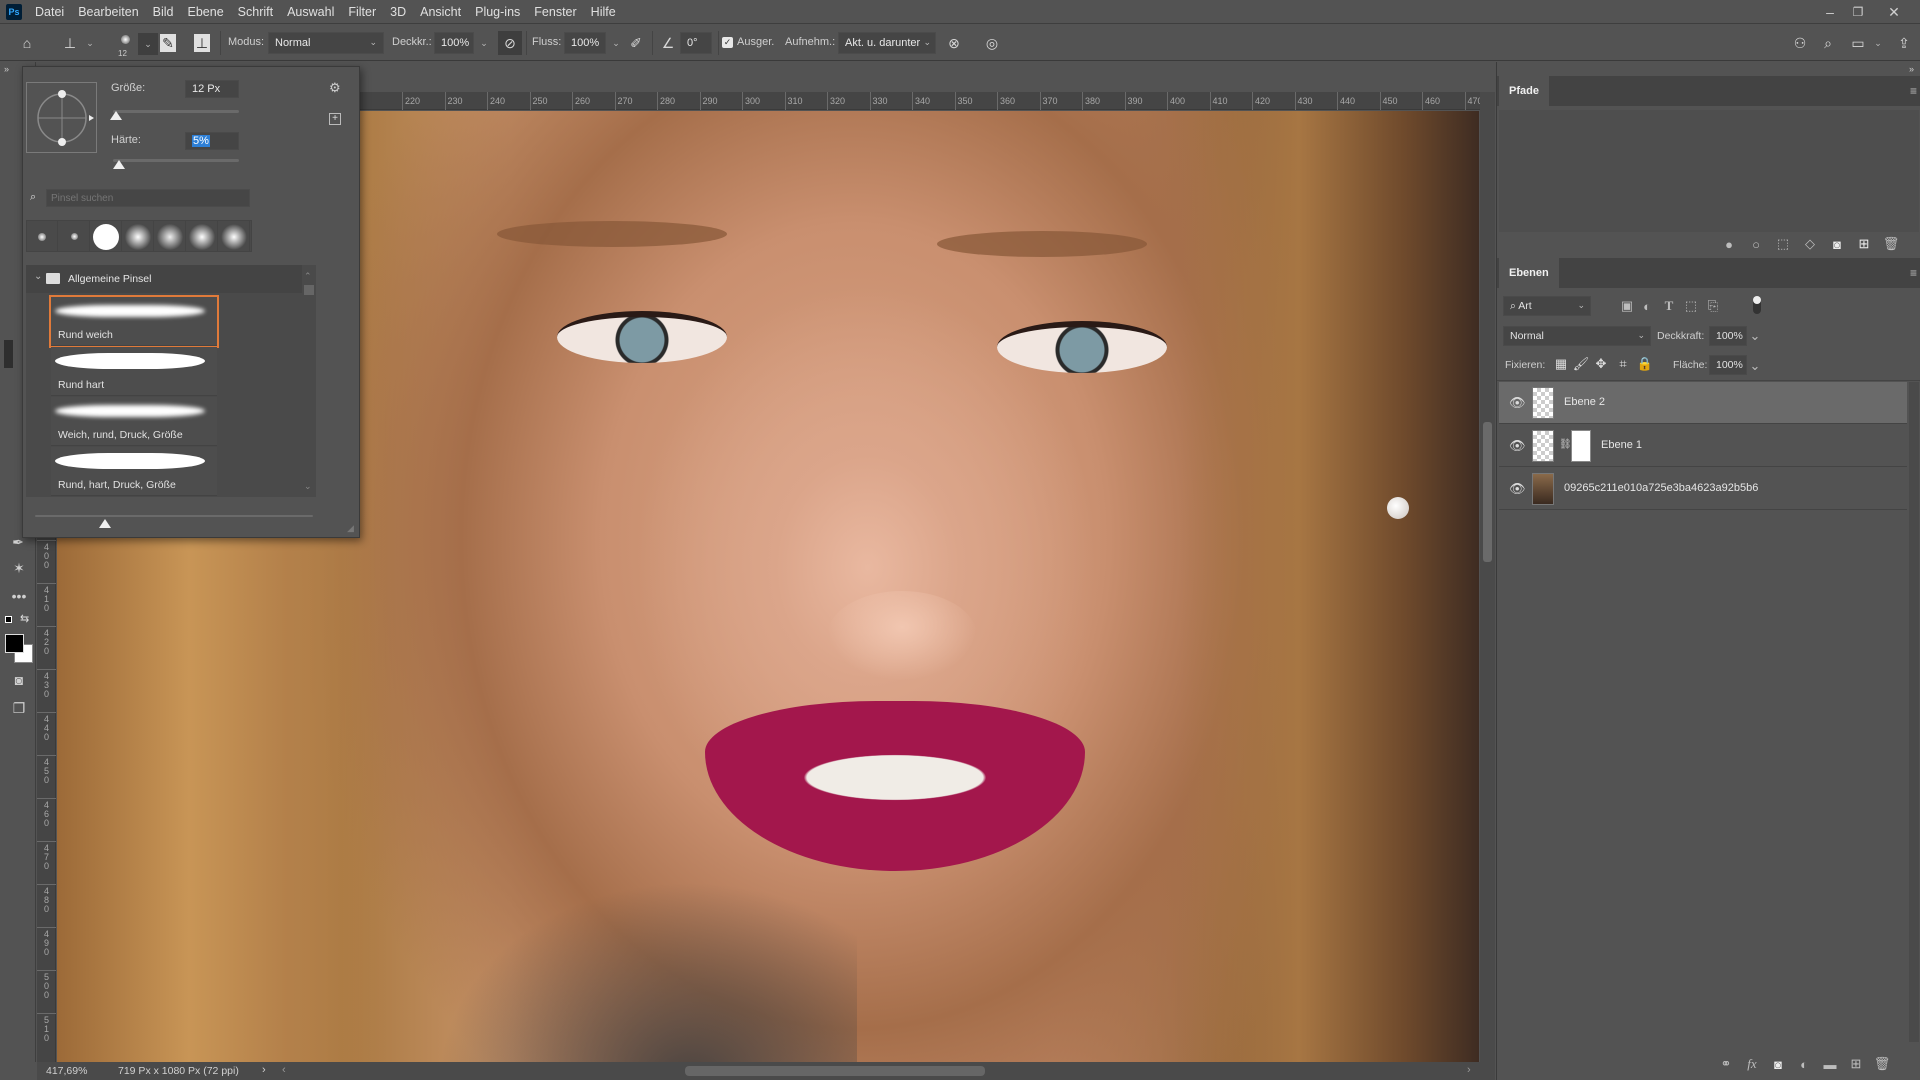 Image resolution: width=1920 pixels, height=1080 pixels. What do you see at coordinates (1469, 1070) in the screenshot?
I see `scroll-right-icon: ›` at bounding box center [1469, 1070].